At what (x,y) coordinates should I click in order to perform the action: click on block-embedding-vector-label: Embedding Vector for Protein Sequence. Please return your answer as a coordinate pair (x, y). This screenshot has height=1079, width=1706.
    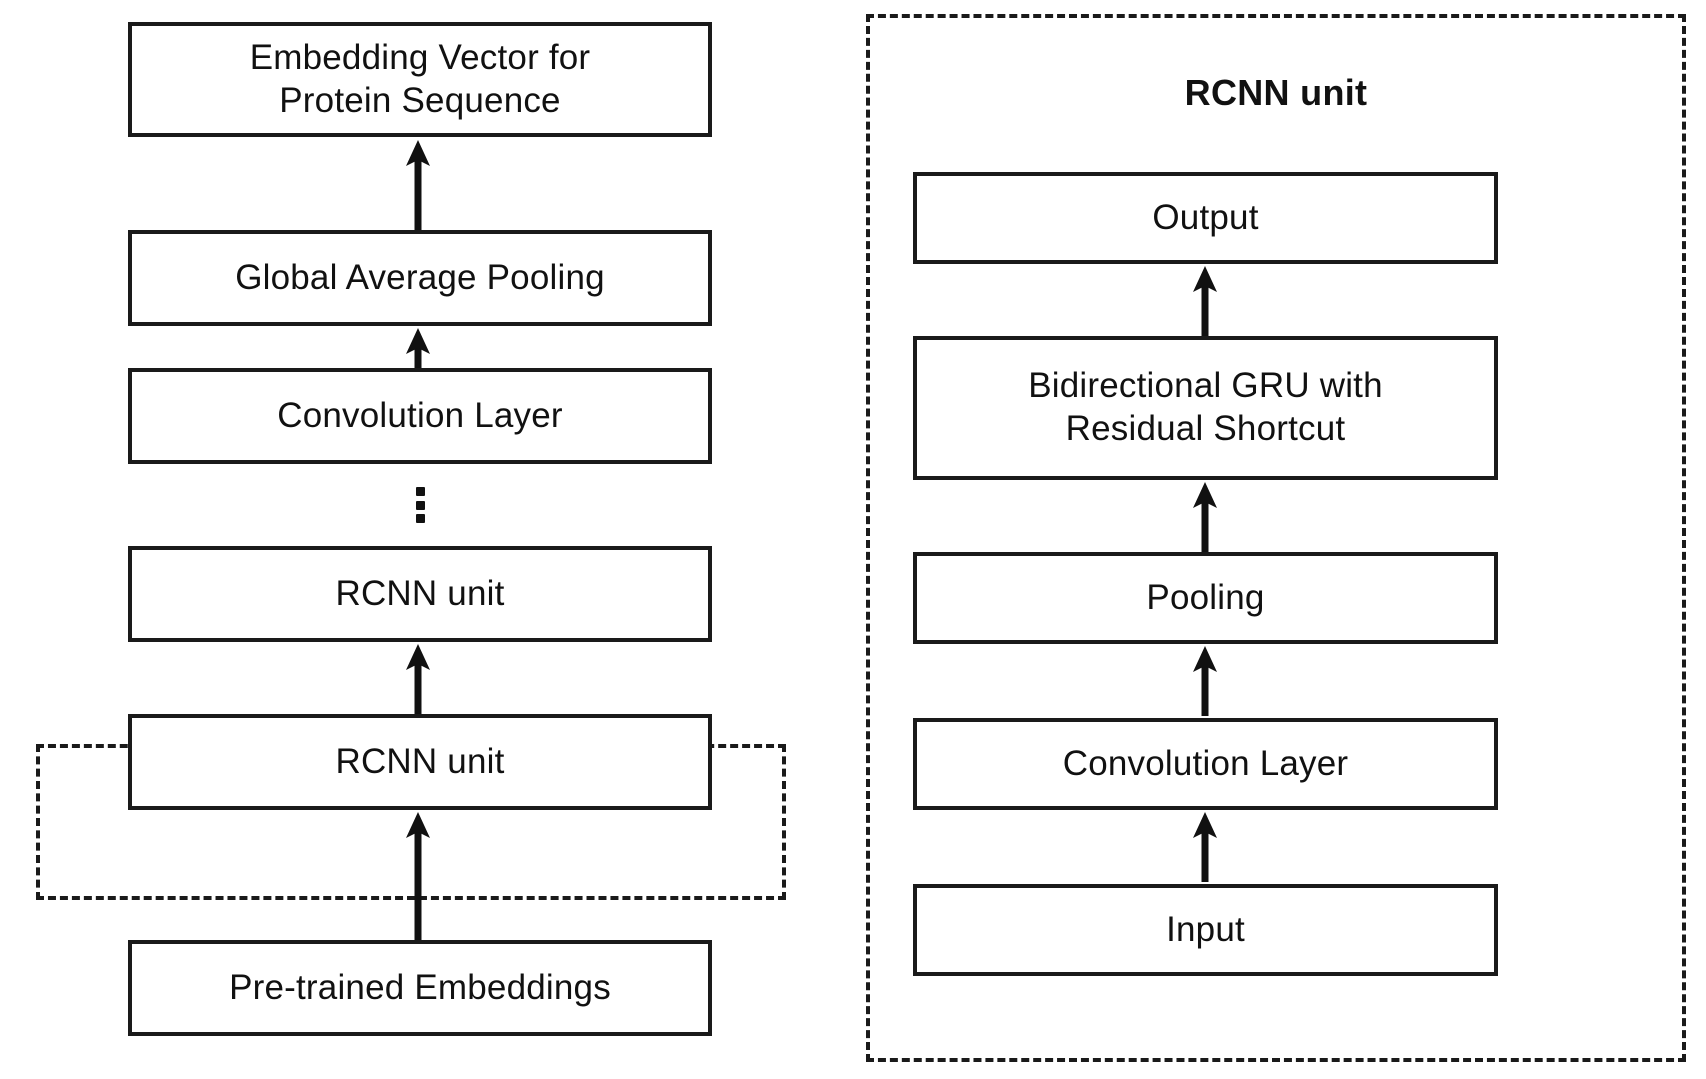
    Looking at the image, I should click on (420, 78).